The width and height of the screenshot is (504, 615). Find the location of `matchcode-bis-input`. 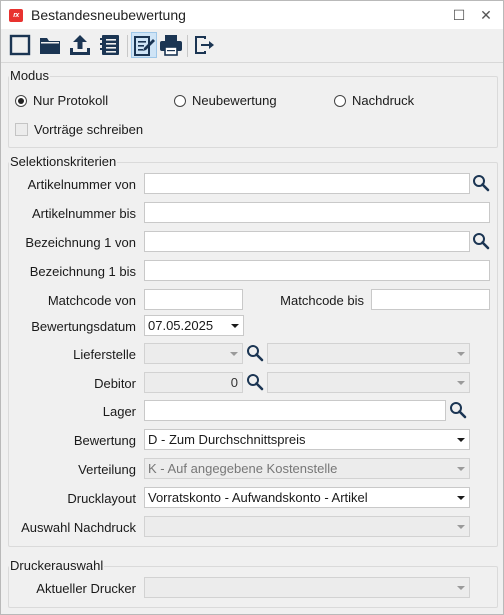

matchcode-bis-input is located at coordinates (430, 299).